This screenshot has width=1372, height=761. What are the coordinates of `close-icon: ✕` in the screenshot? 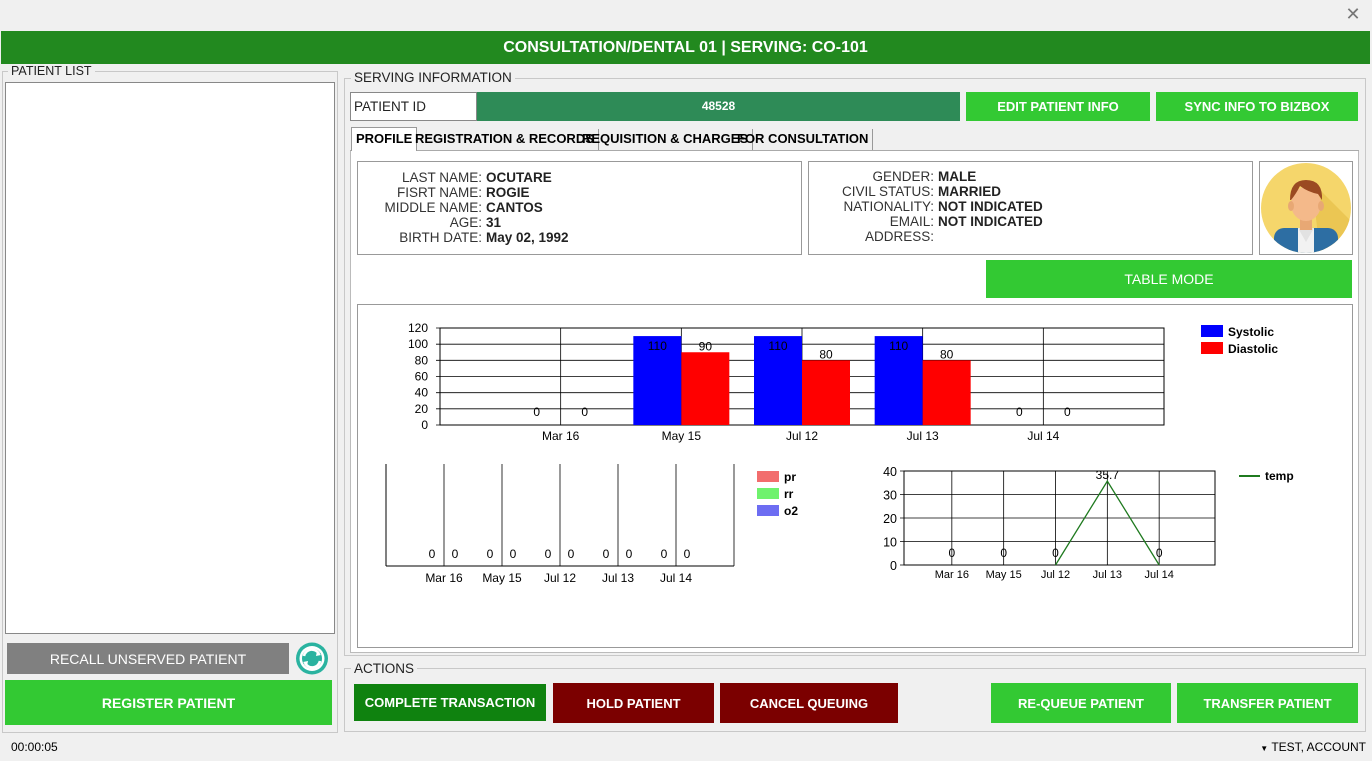 It's located at (1353, 14).